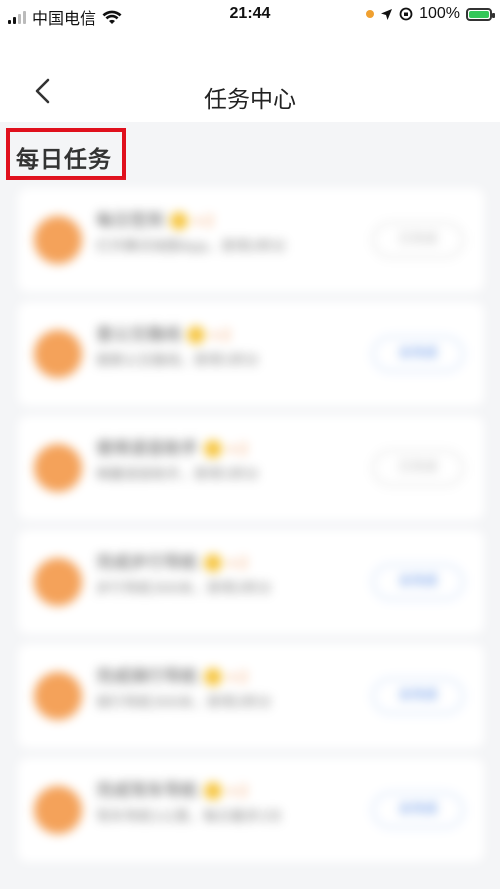  I want to click on task-name-label: 完成步行导航, so click(147, 563).